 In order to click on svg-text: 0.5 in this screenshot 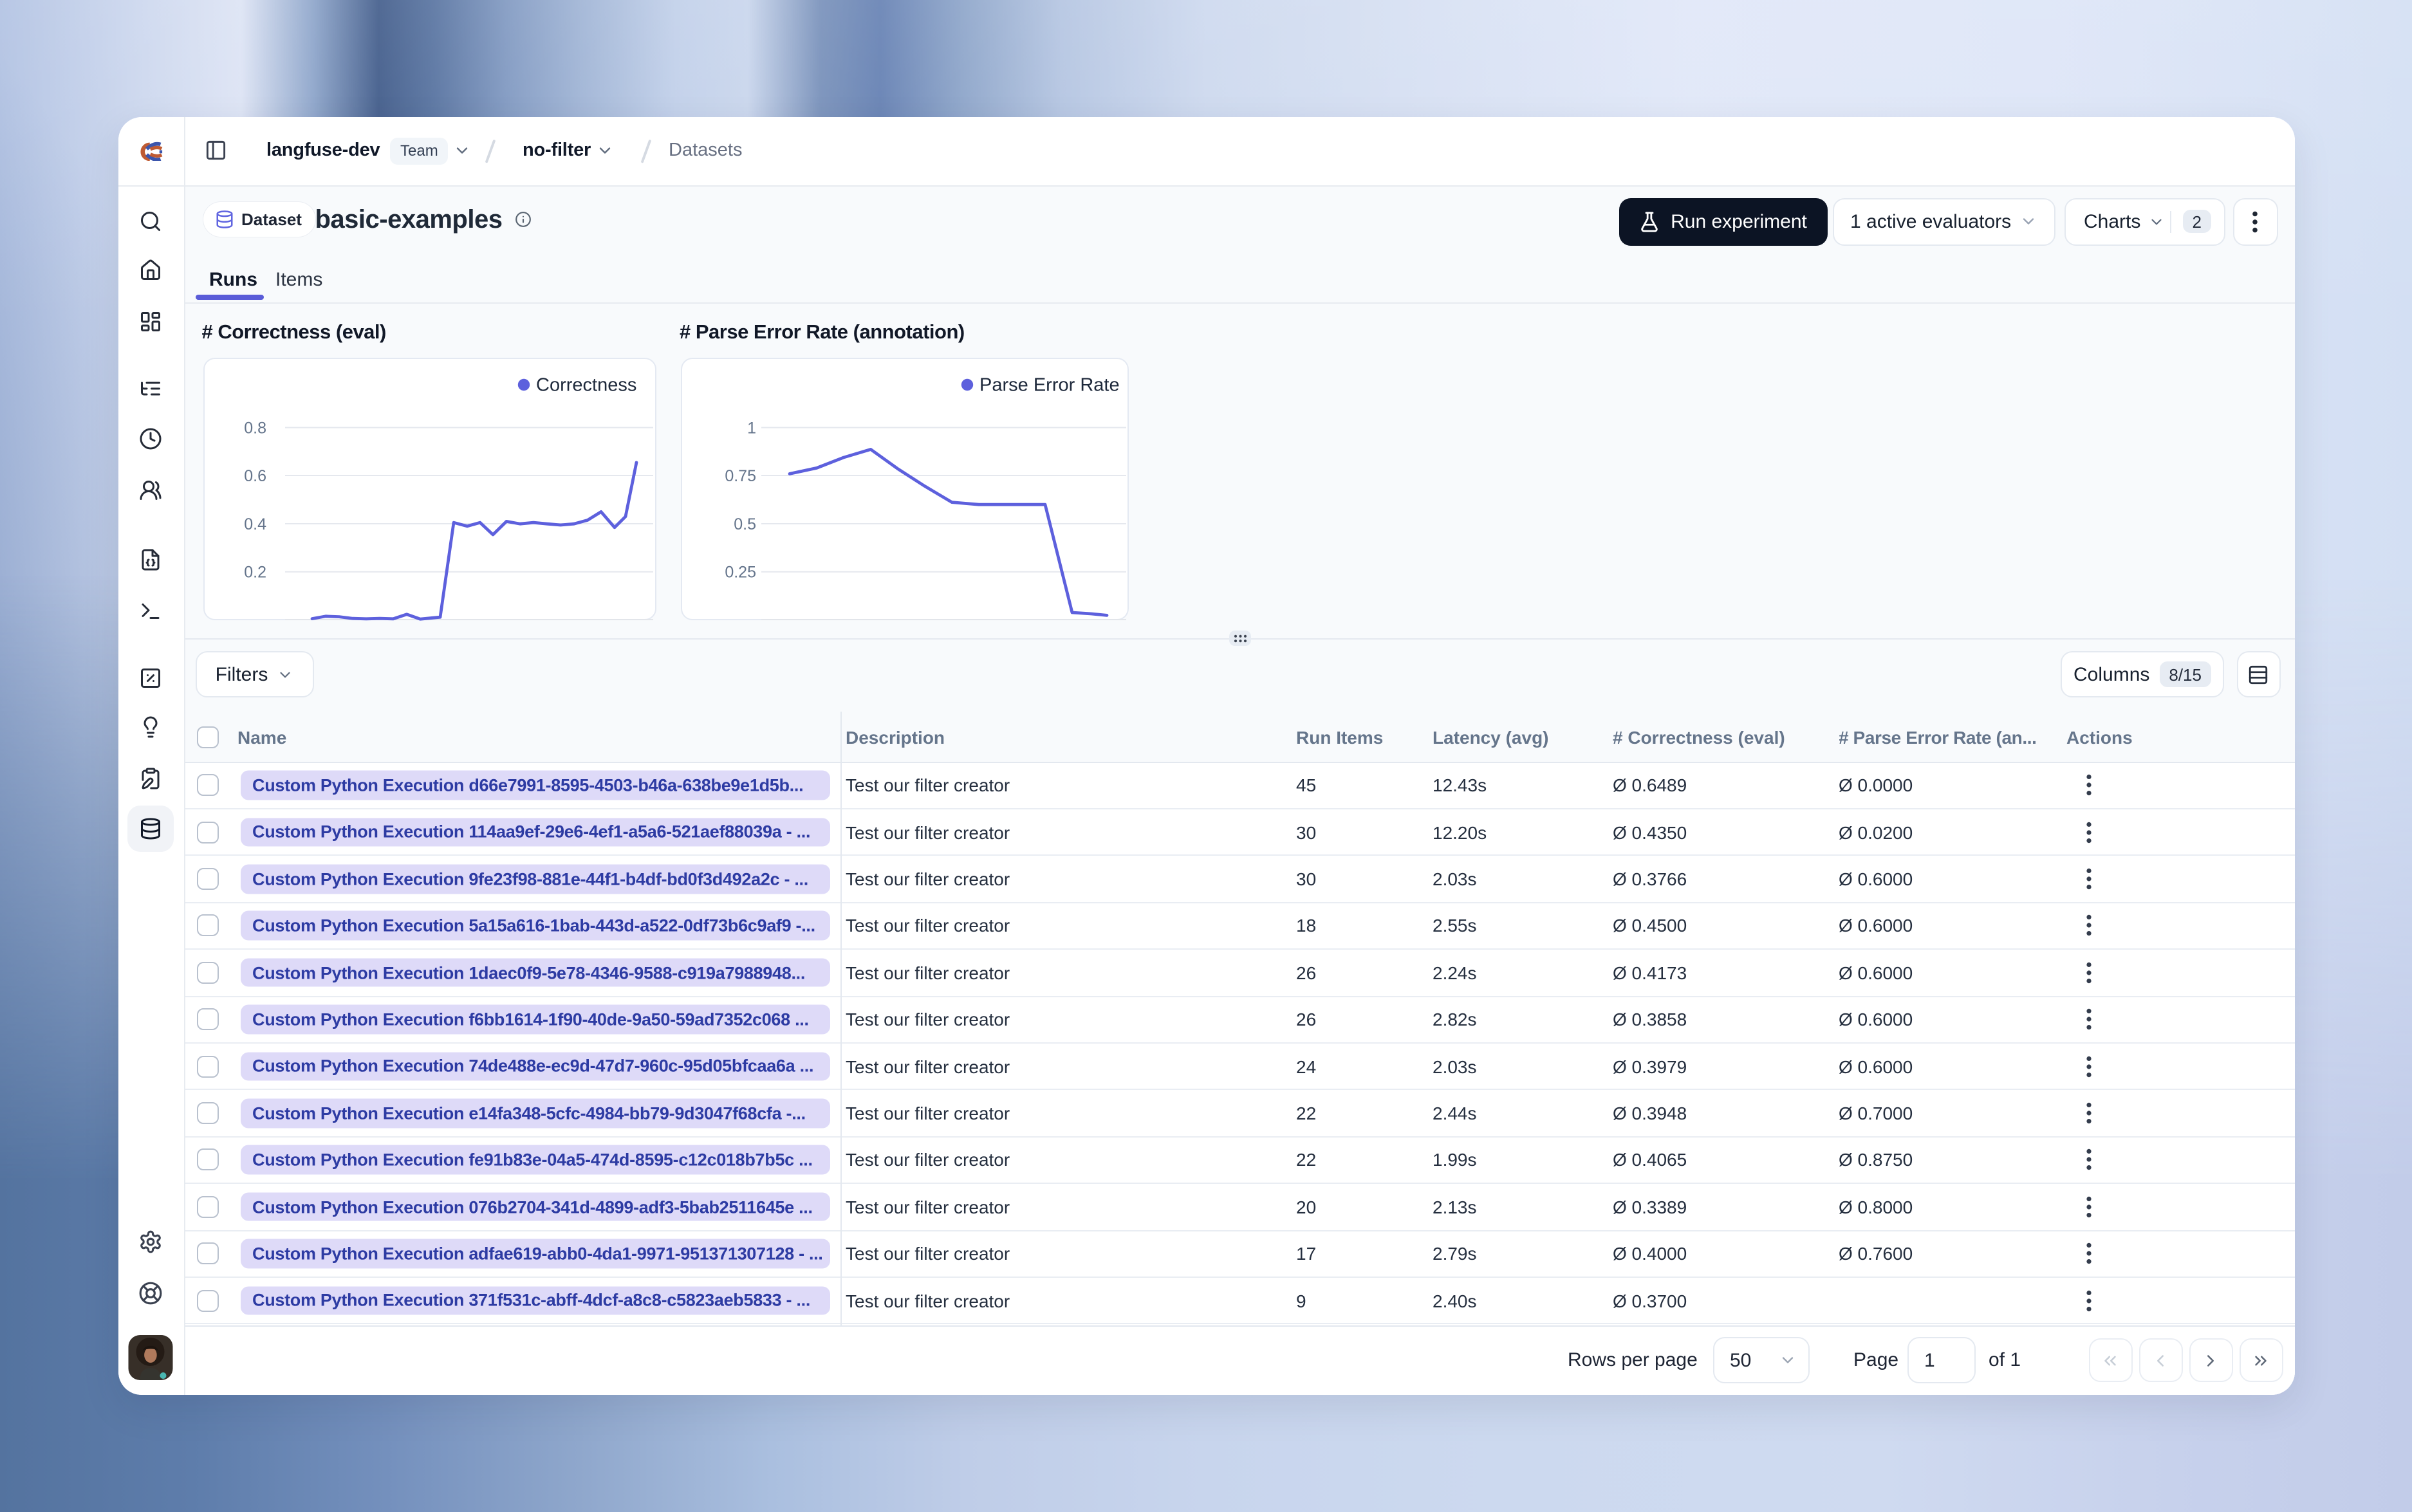, I will do `click(744, 524)`.